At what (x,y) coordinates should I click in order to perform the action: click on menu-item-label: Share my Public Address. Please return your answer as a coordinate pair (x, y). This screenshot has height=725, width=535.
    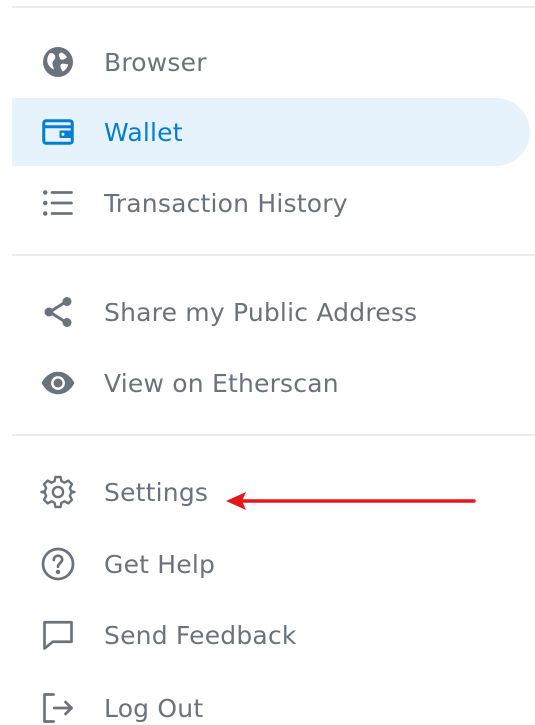
    Looking at the image, I should click on (261, 312).